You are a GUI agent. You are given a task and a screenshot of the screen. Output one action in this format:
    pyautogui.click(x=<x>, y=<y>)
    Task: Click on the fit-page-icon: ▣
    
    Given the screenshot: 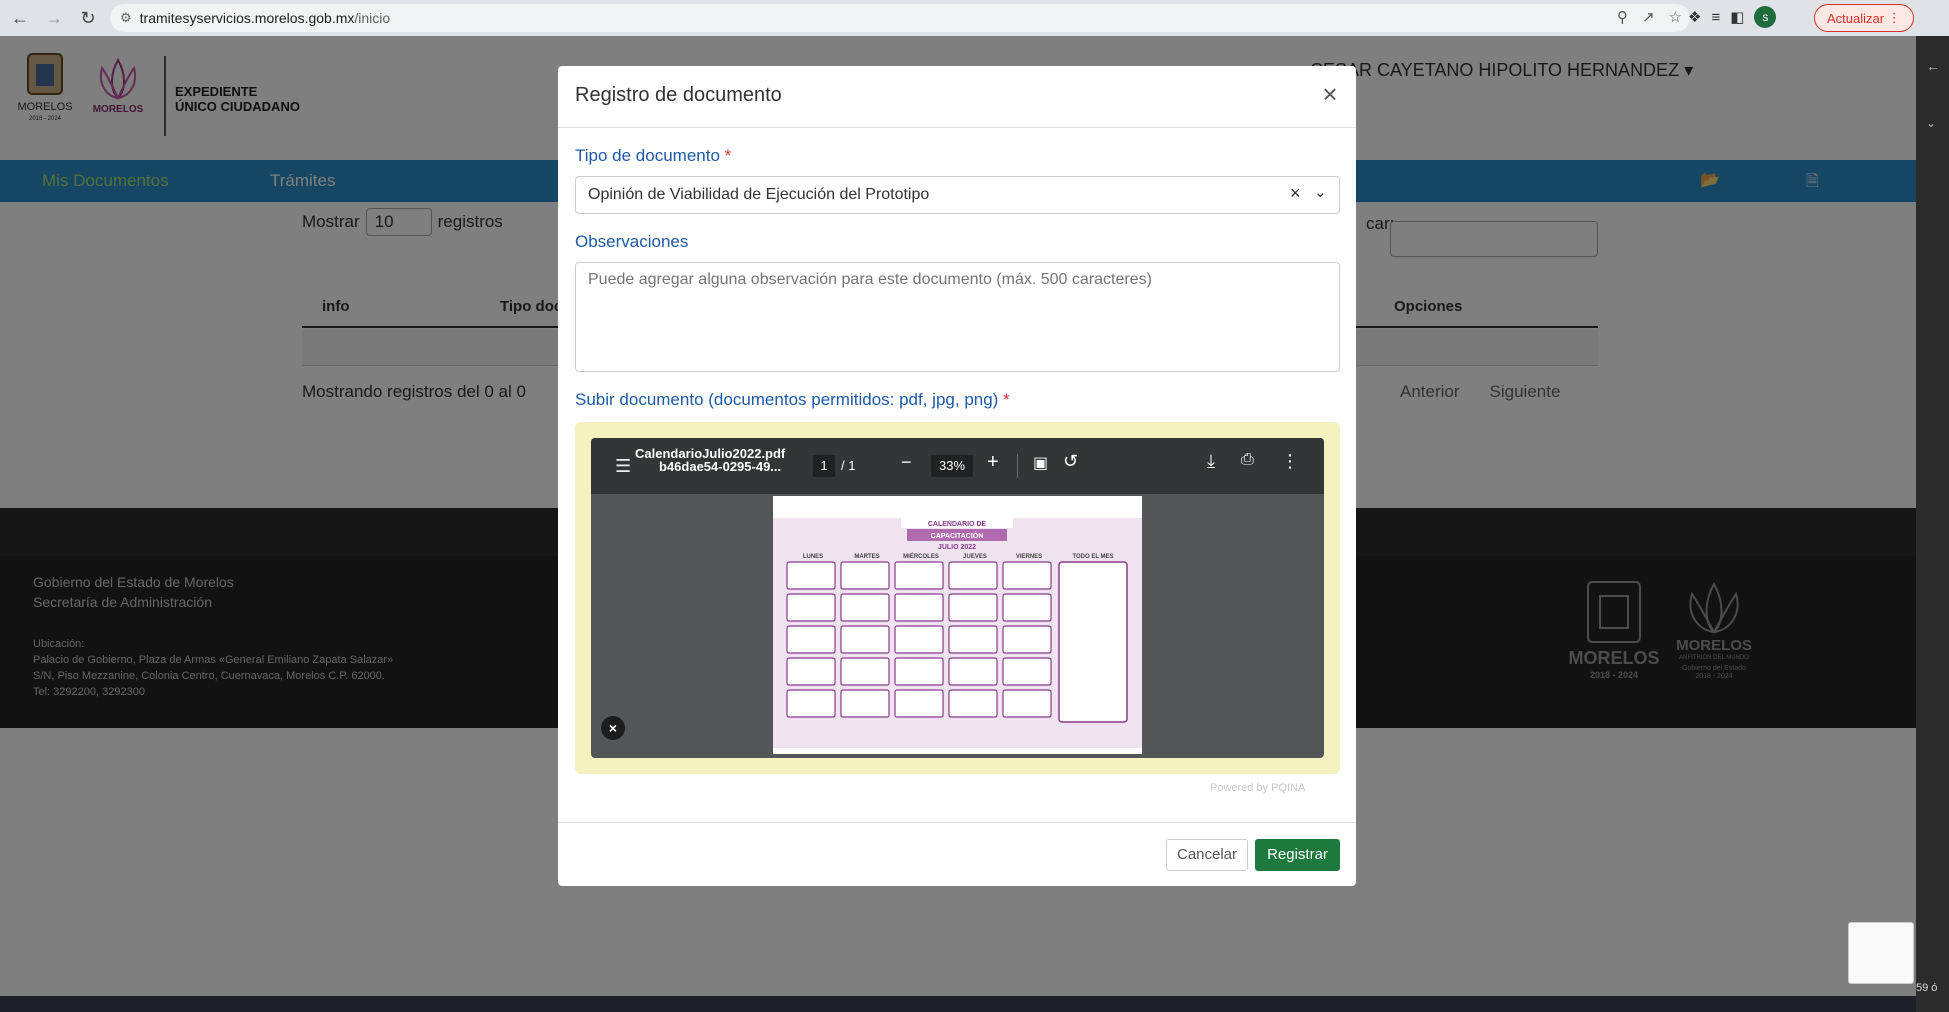 What is the action you would take?
    pyautogui.click(x=1040, y=463)
    